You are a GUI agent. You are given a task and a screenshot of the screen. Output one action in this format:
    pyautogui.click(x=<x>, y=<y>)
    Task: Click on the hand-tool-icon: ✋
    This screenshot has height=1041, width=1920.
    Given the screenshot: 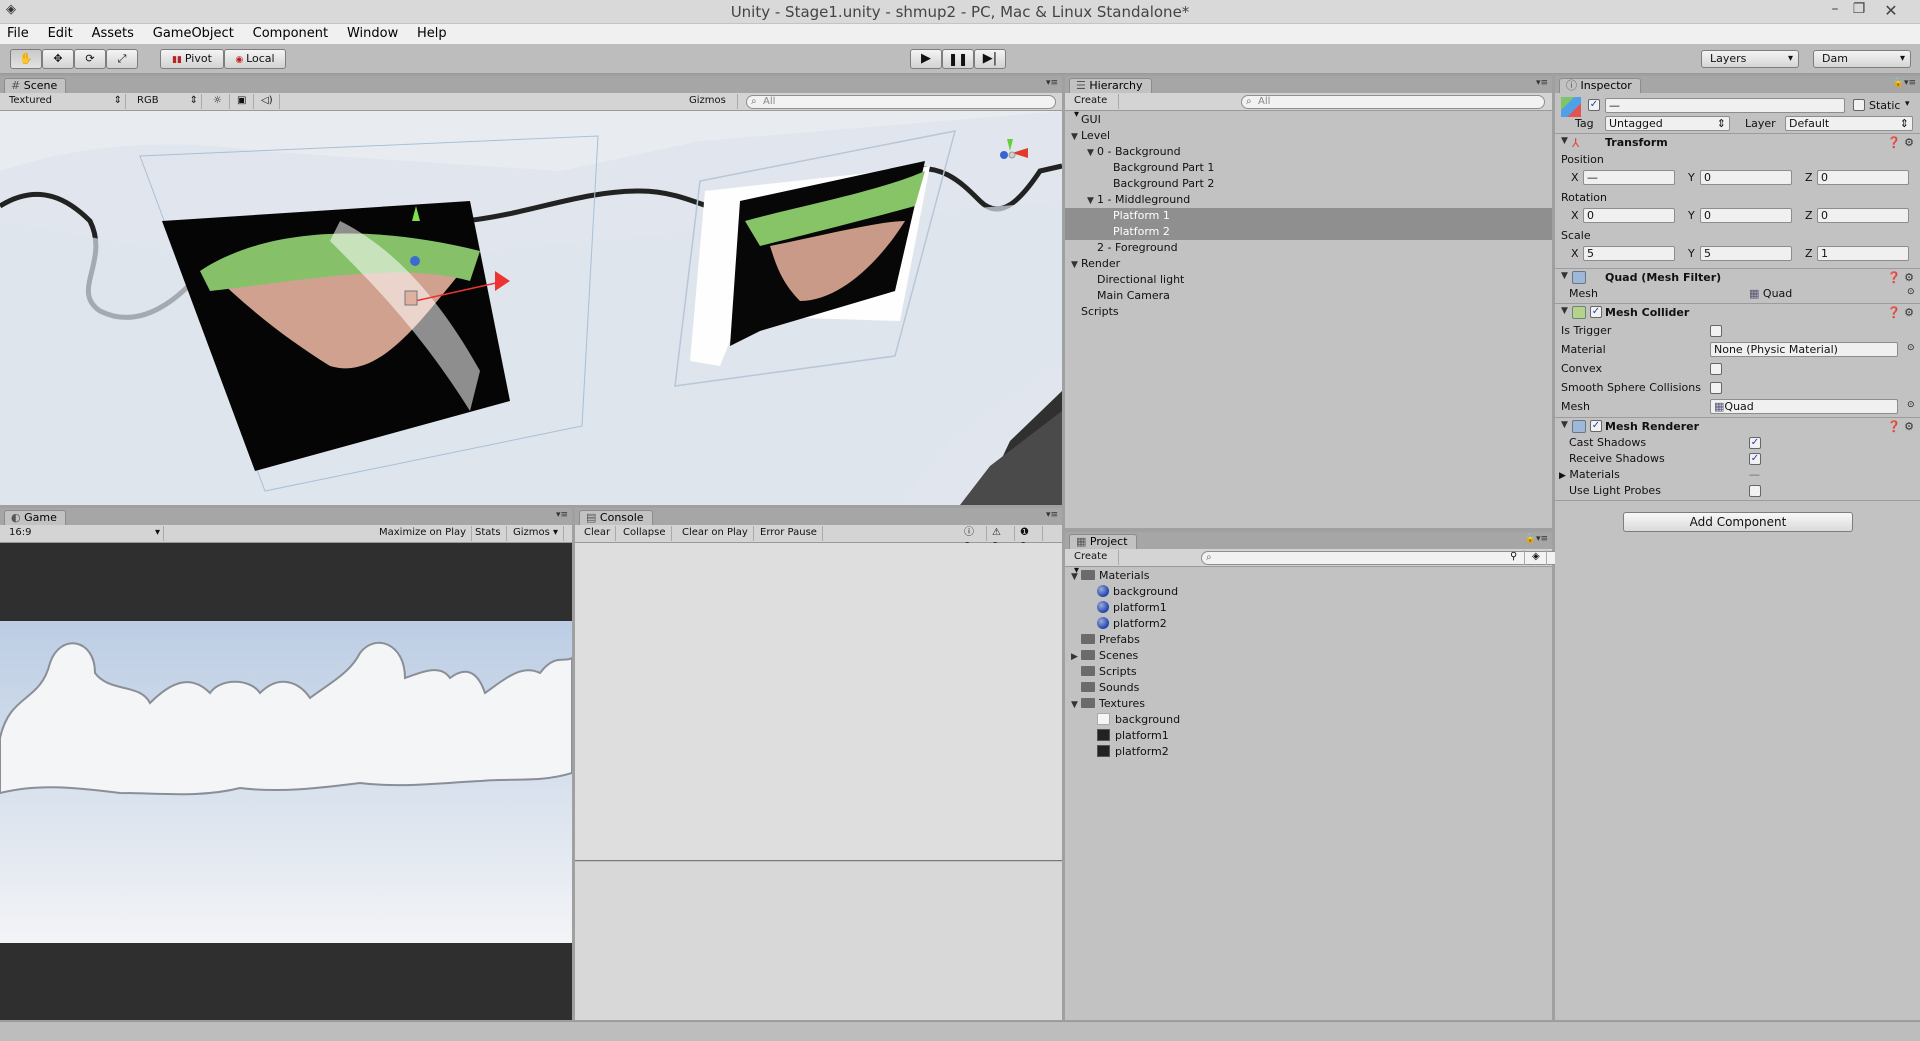 What is the action you would take?
    pyautogui.click(x=26, y=59)
    